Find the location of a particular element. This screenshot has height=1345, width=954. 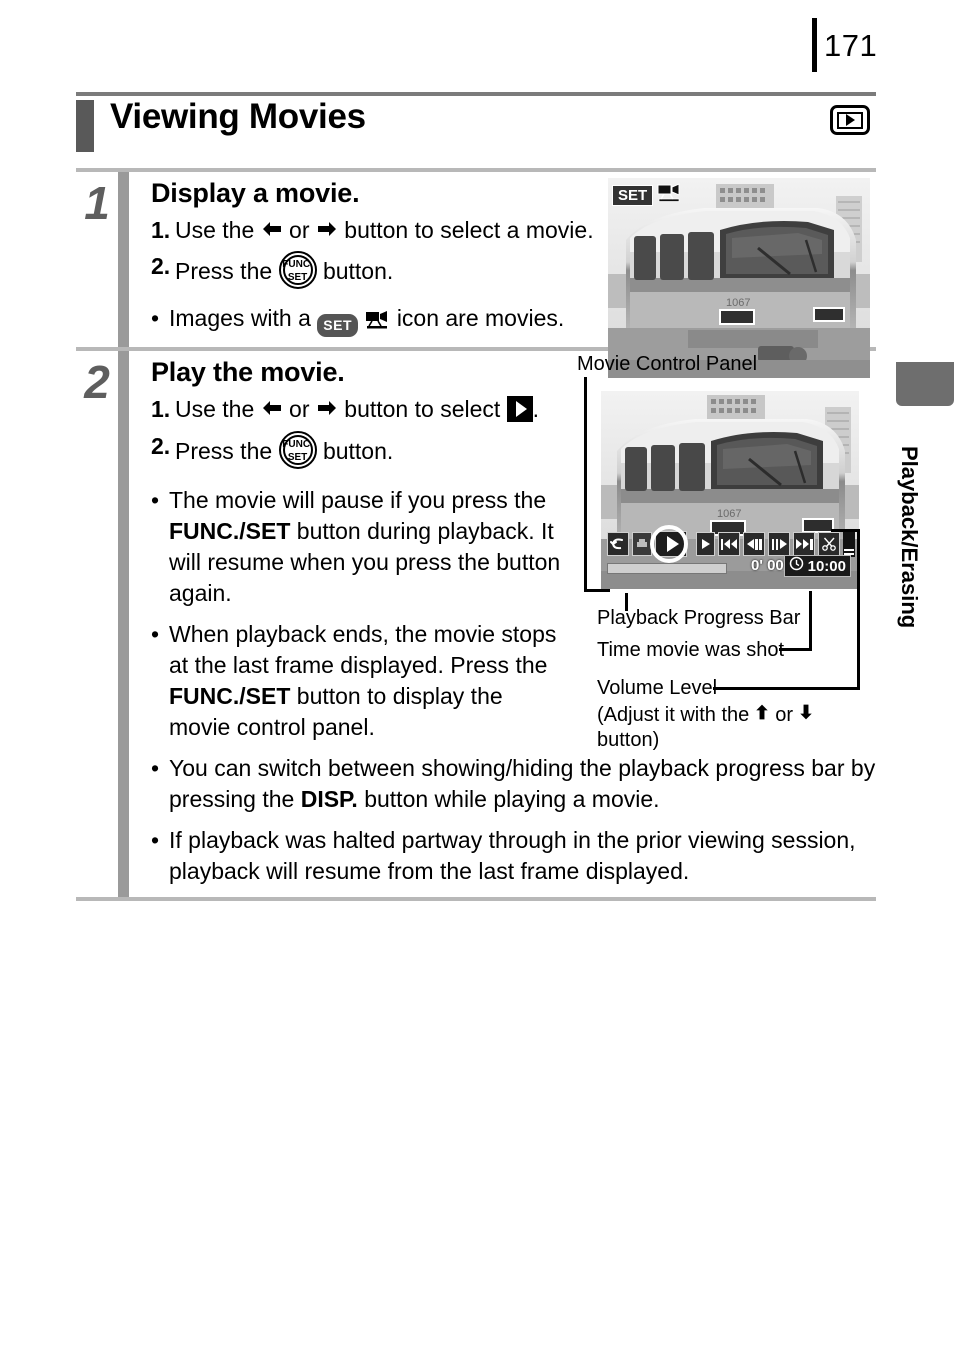

exit-icon is located at coordinates (618, 544).